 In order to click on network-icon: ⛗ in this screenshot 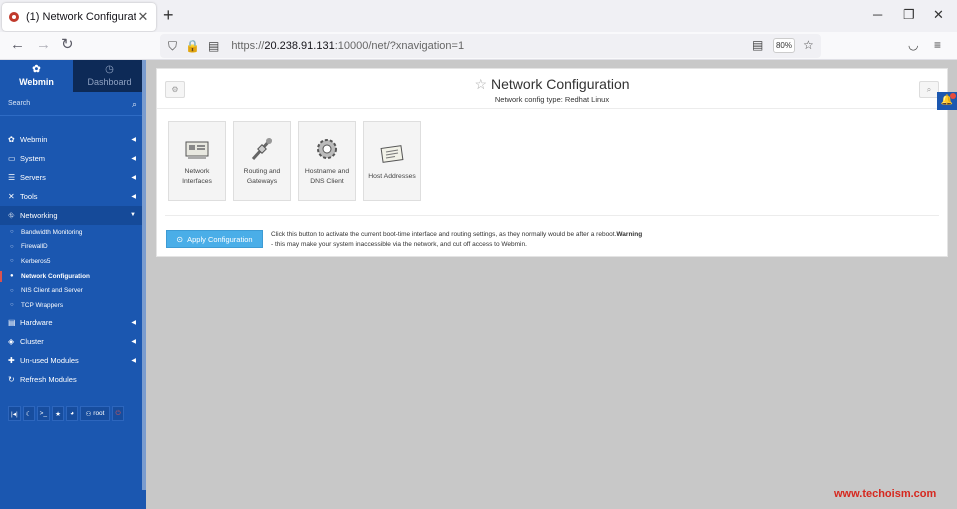, I will do `click(11, 215)`.